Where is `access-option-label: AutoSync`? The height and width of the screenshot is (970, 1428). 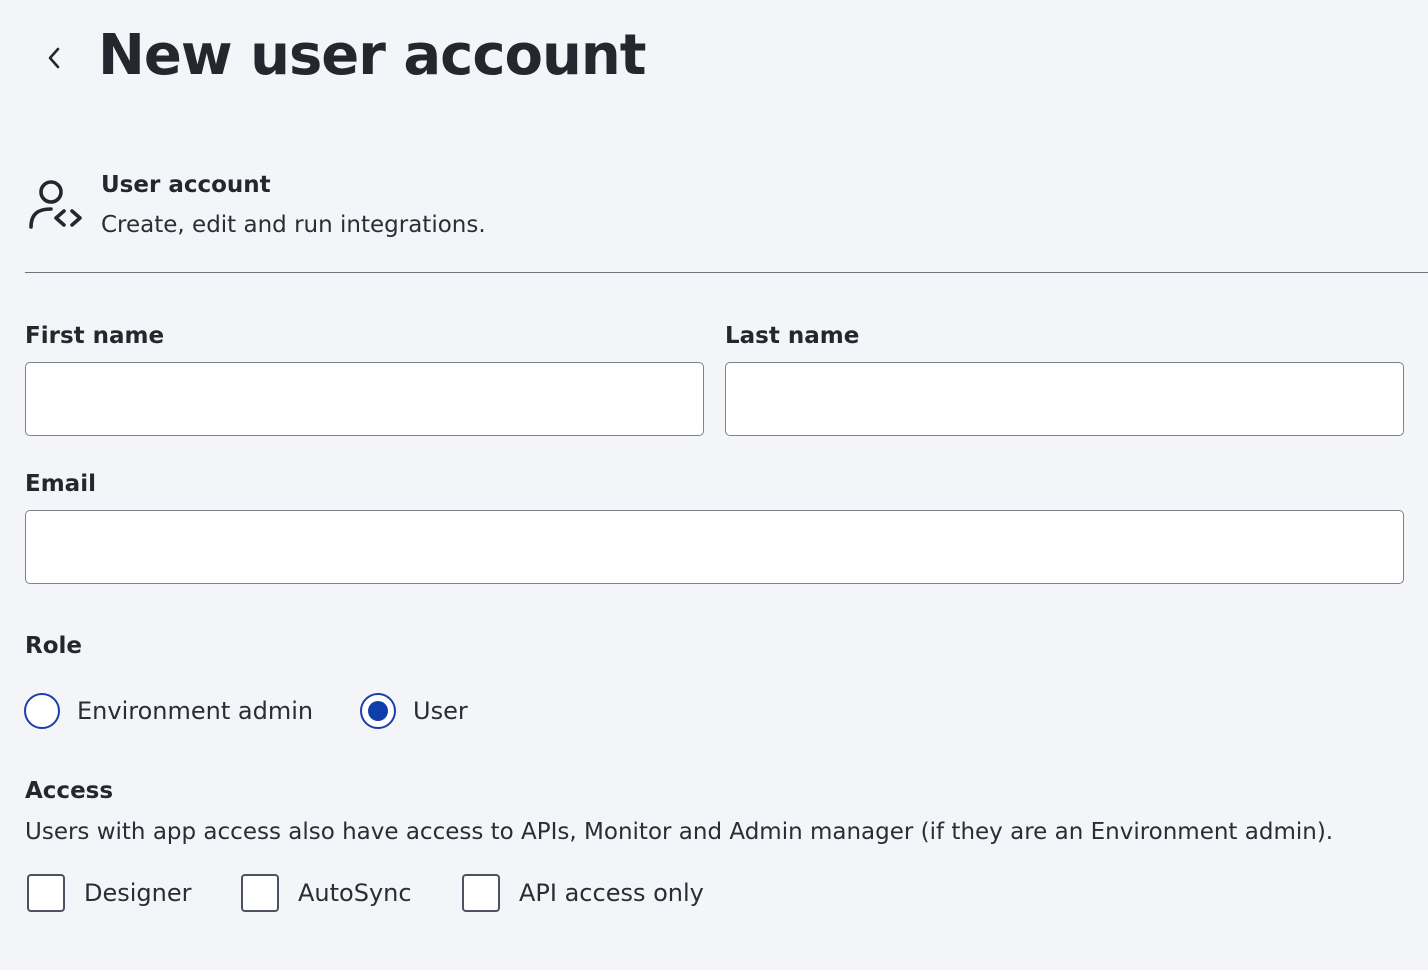
access-option-label: AutoSync is located at coordinates (355, 893).